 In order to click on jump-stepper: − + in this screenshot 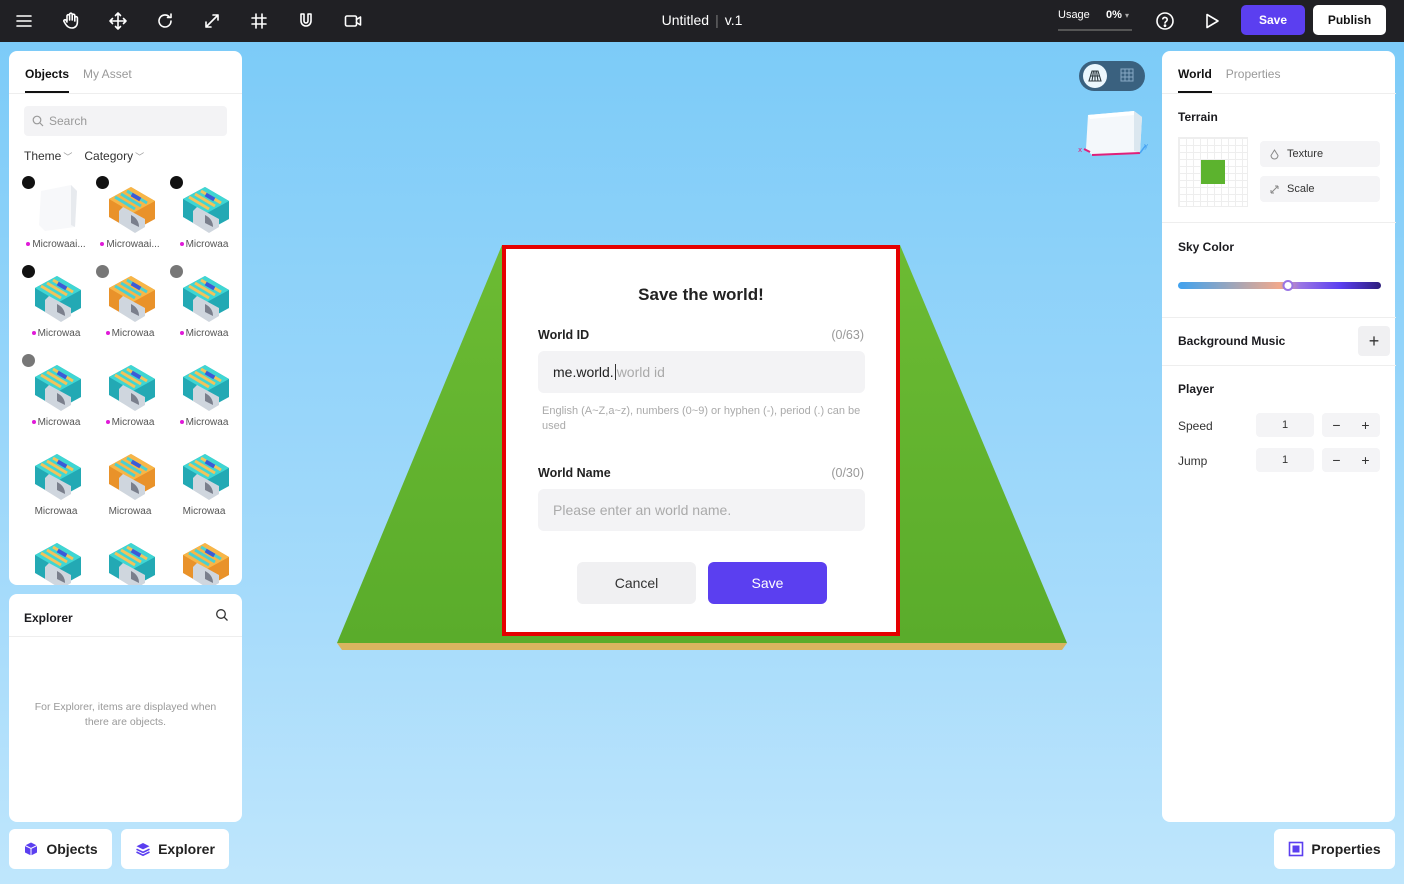, I will do `click(1351, 460)`.